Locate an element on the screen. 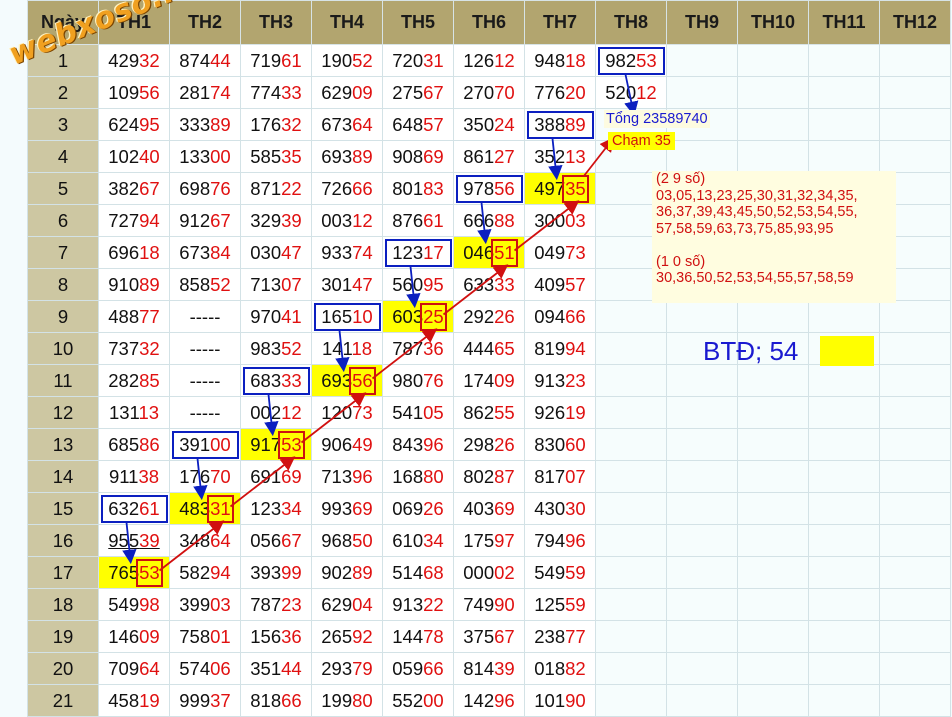 The width and height of the screenshot is (952, 717). number-tail: 74 is located at coordinates (362, 252).